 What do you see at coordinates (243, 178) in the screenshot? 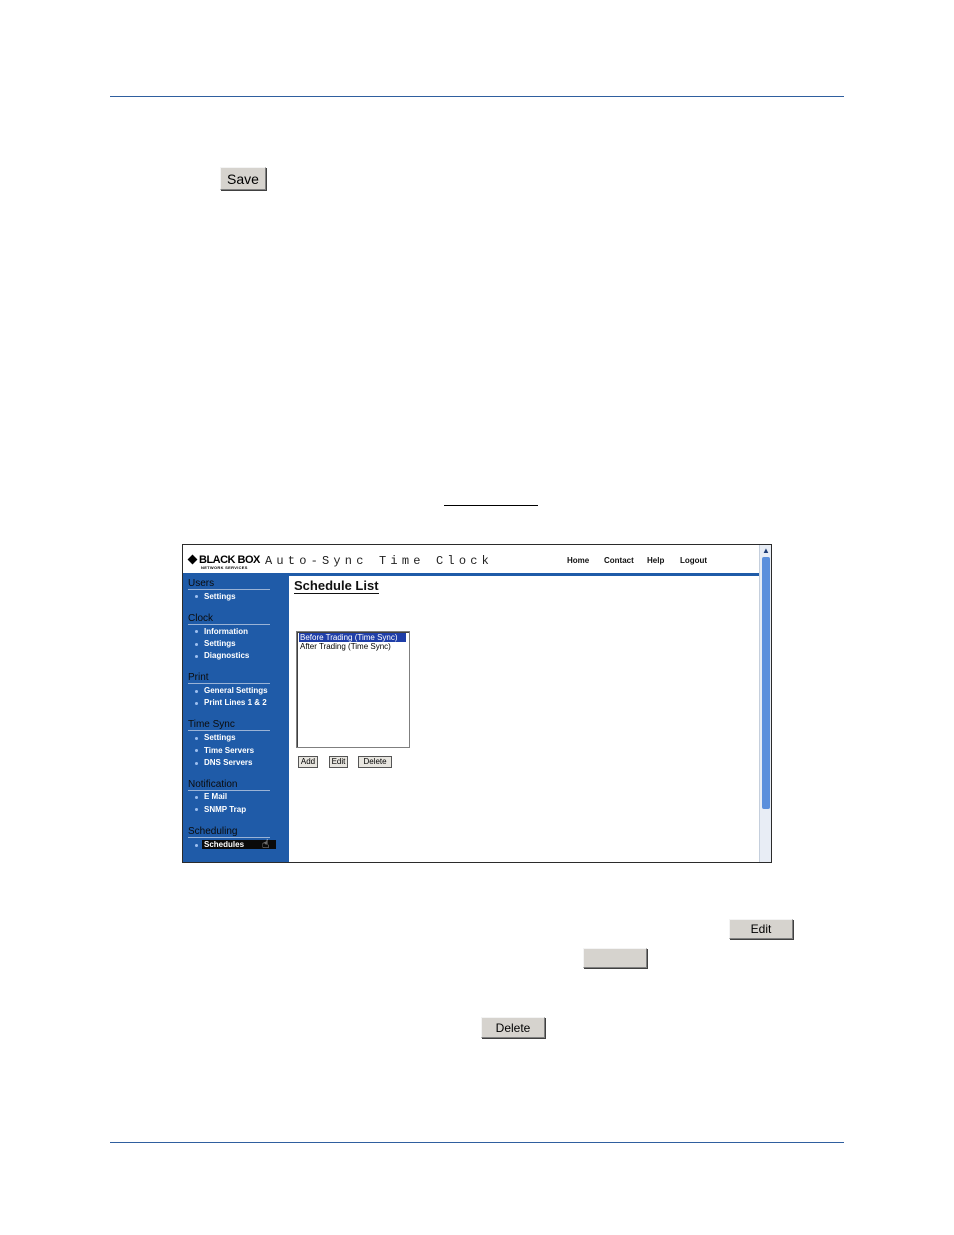
I see `save-button: Save` at bounding box center [243, 178].